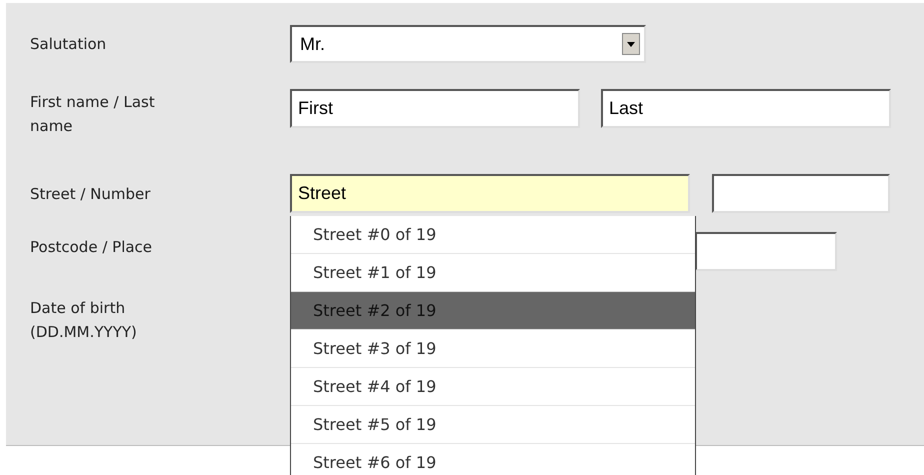  I want to click on suggestion-item: Street #6 of 19, so click(493, 459).